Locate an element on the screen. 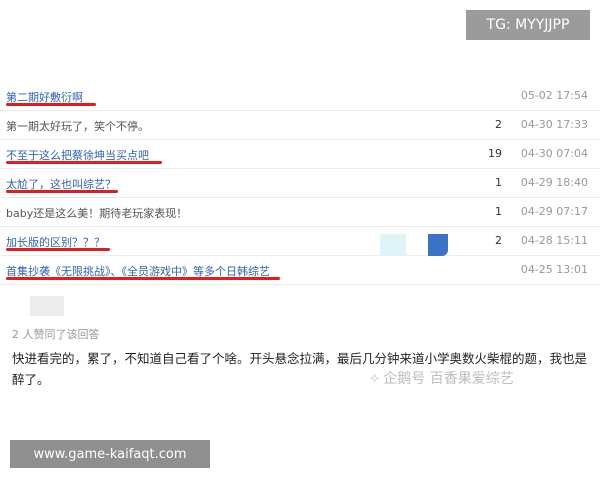  tg-badge: TG: MYYJJPP is located at coordinates (528, 25).